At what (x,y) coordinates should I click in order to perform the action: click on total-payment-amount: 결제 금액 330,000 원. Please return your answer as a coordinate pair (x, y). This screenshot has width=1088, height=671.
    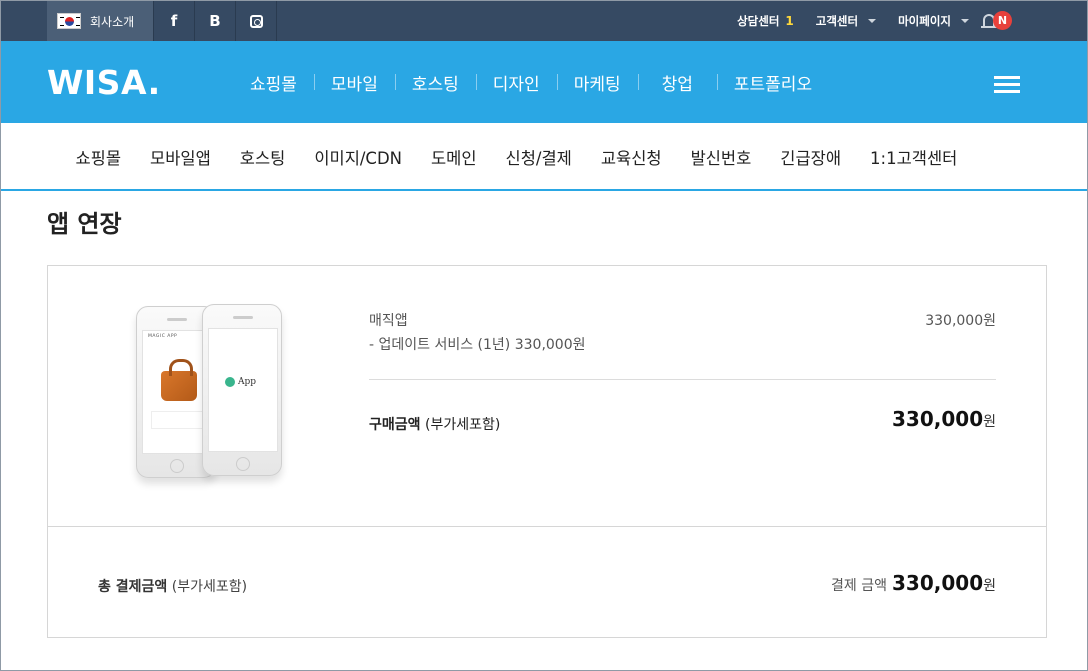
    Looking at the image, I should click on (913, 583).